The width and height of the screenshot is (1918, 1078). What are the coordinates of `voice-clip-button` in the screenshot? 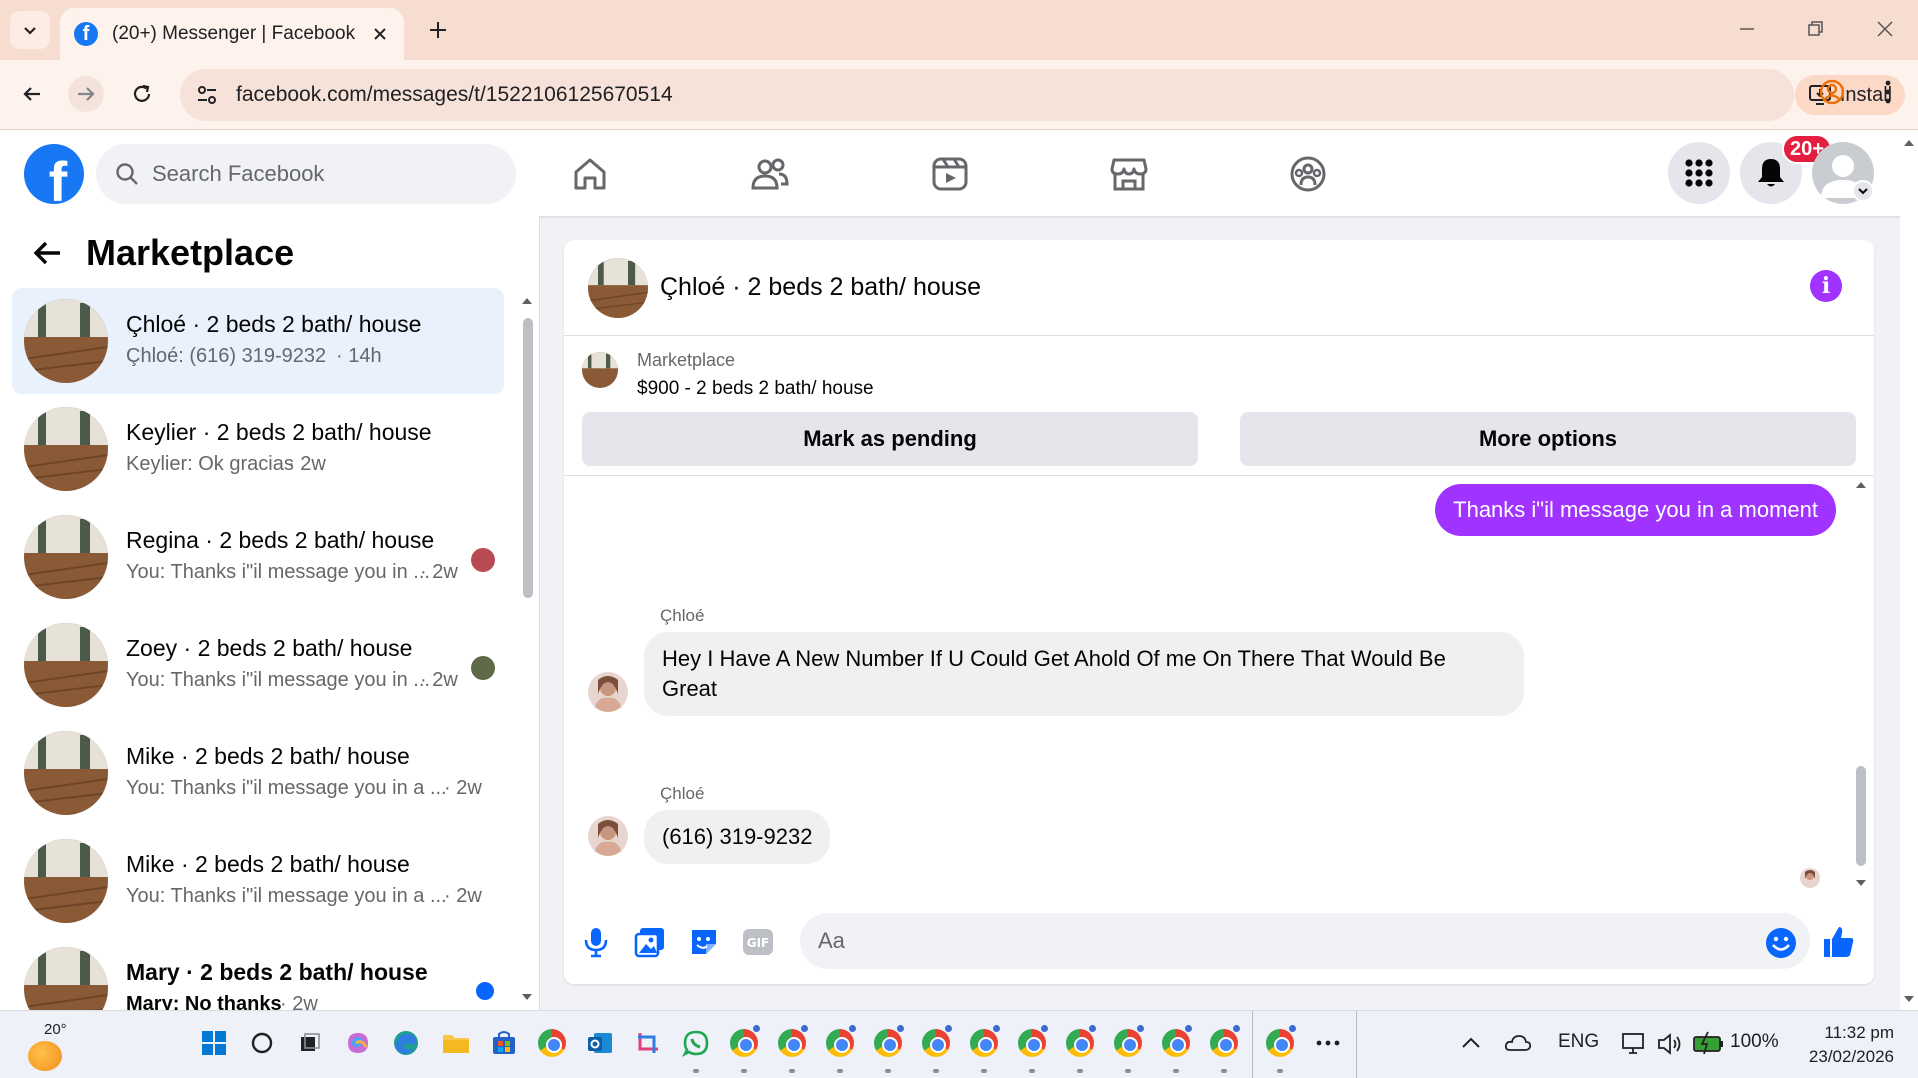 It's located at (596, 942).